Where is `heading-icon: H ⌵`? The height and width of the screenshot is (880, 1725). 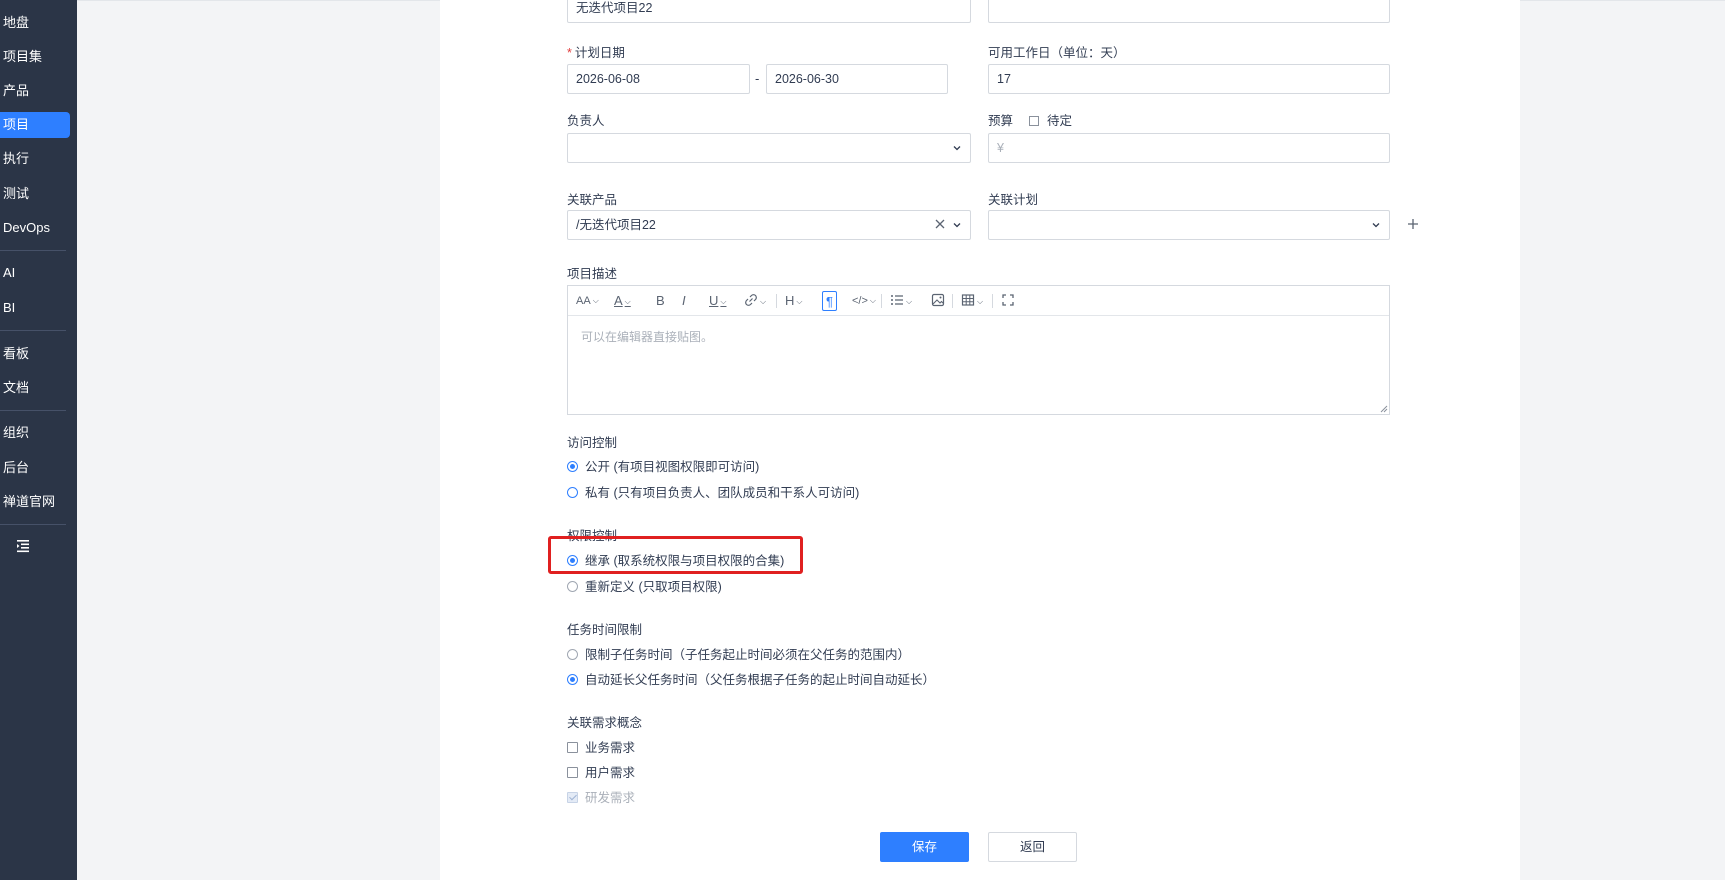
heading-icon: H ⌵ is located at coordinates (793, 301).